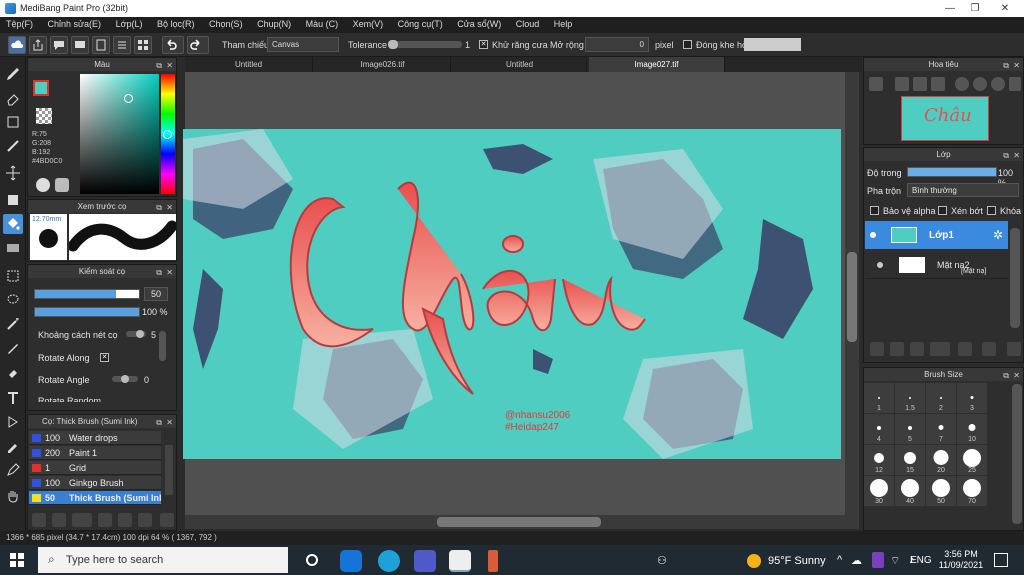  Describe the element at coordinates (125, 379) in the screenshot. I see `rotate-angle-slider` at that location.